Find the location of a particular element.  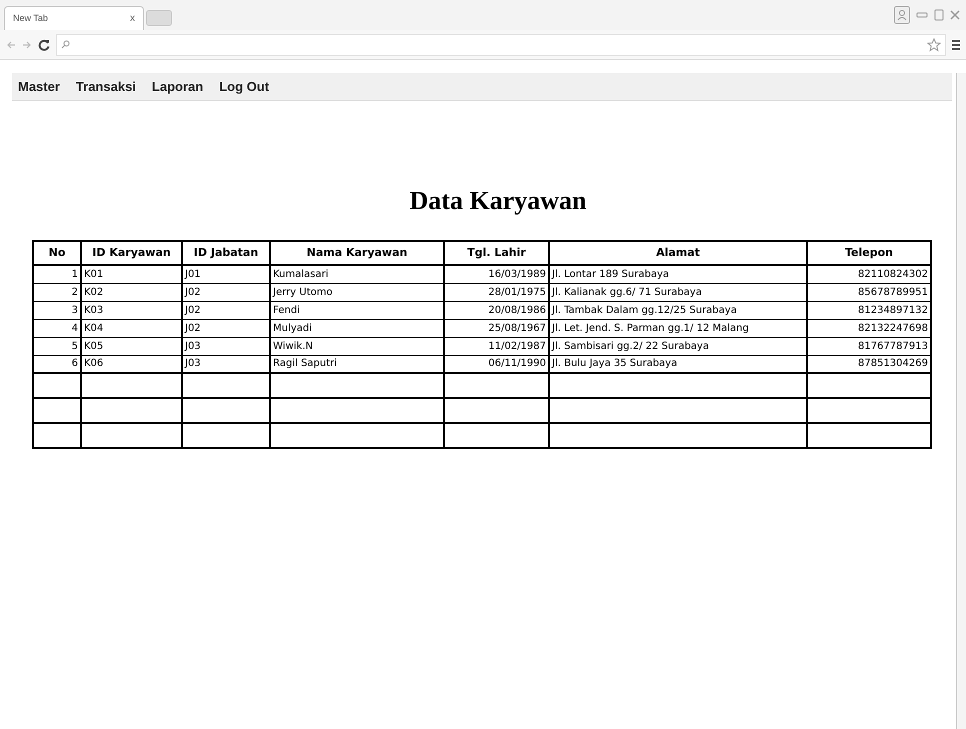

column-header: Alamat is located at coordinates (678, 253).